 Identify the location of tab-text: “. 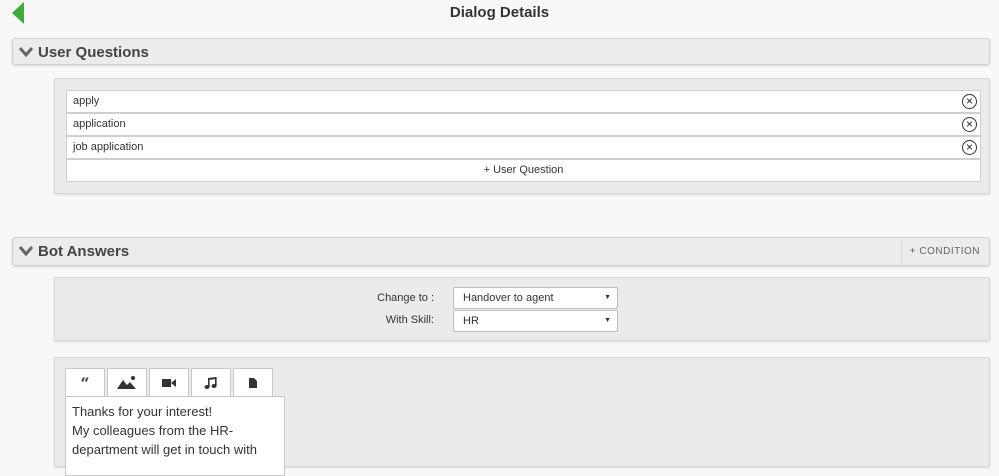
(85, 382).